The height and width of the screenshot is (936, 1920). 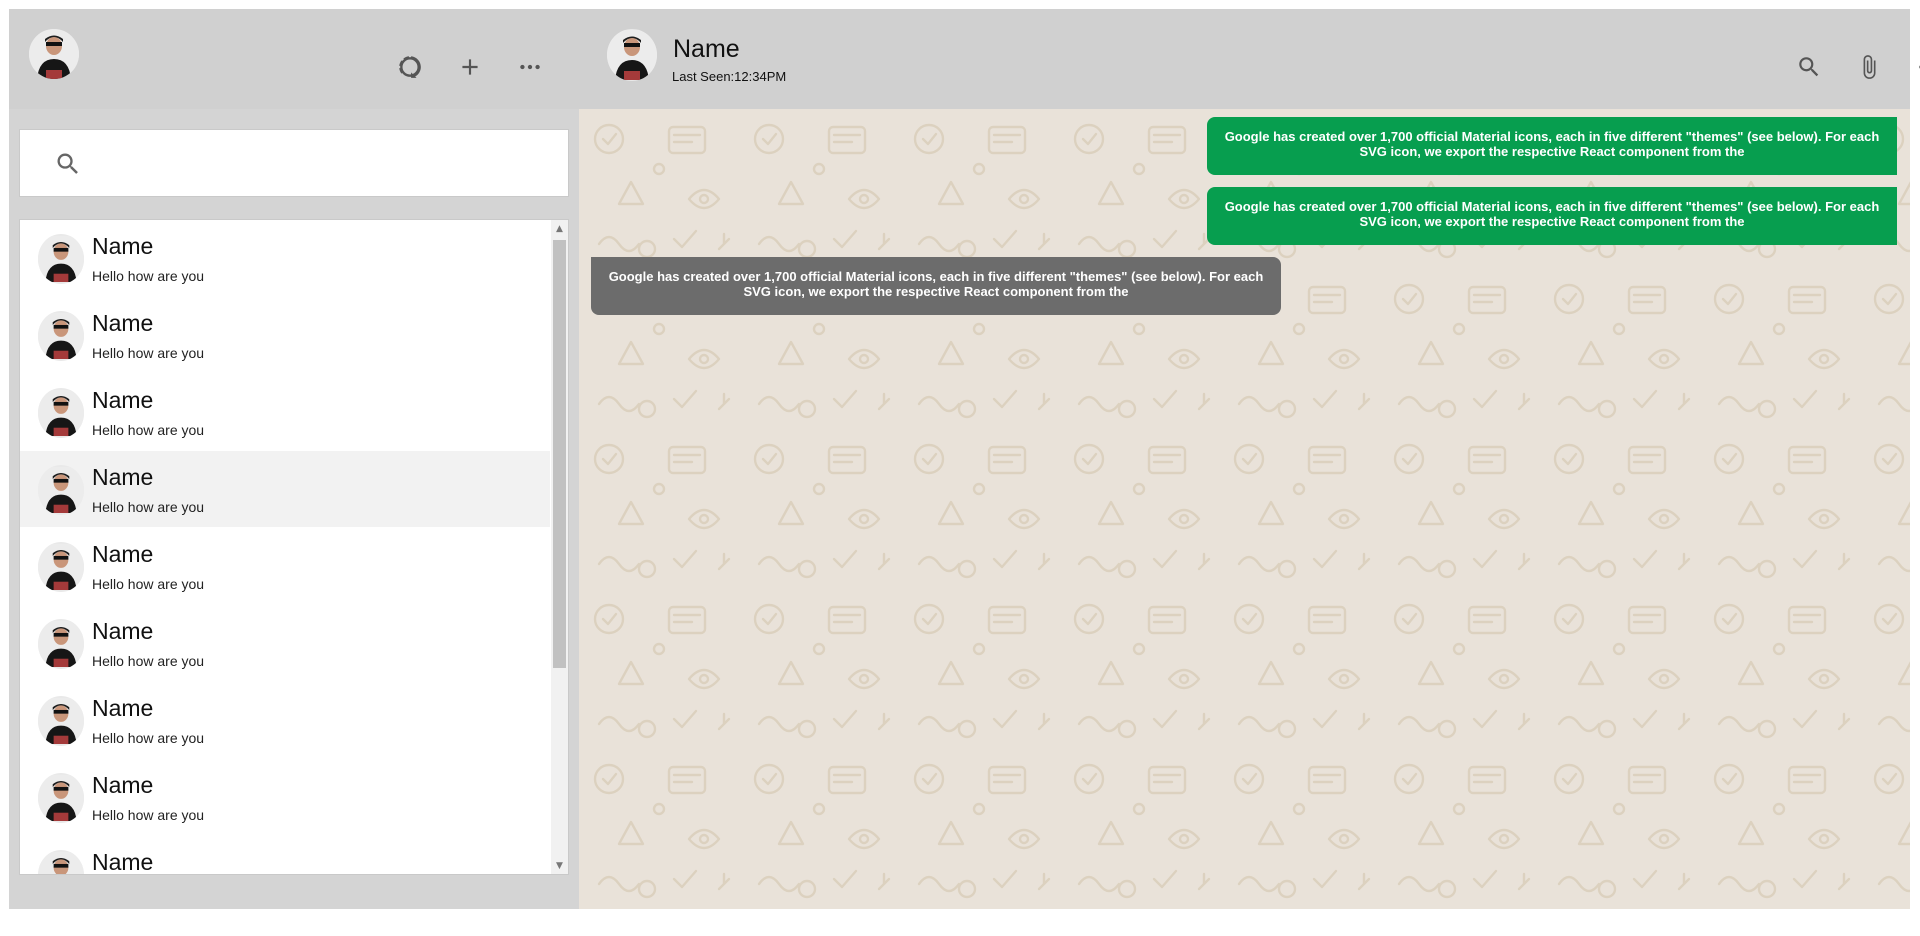 I want to click on search-input, so click(x=322, y=164).